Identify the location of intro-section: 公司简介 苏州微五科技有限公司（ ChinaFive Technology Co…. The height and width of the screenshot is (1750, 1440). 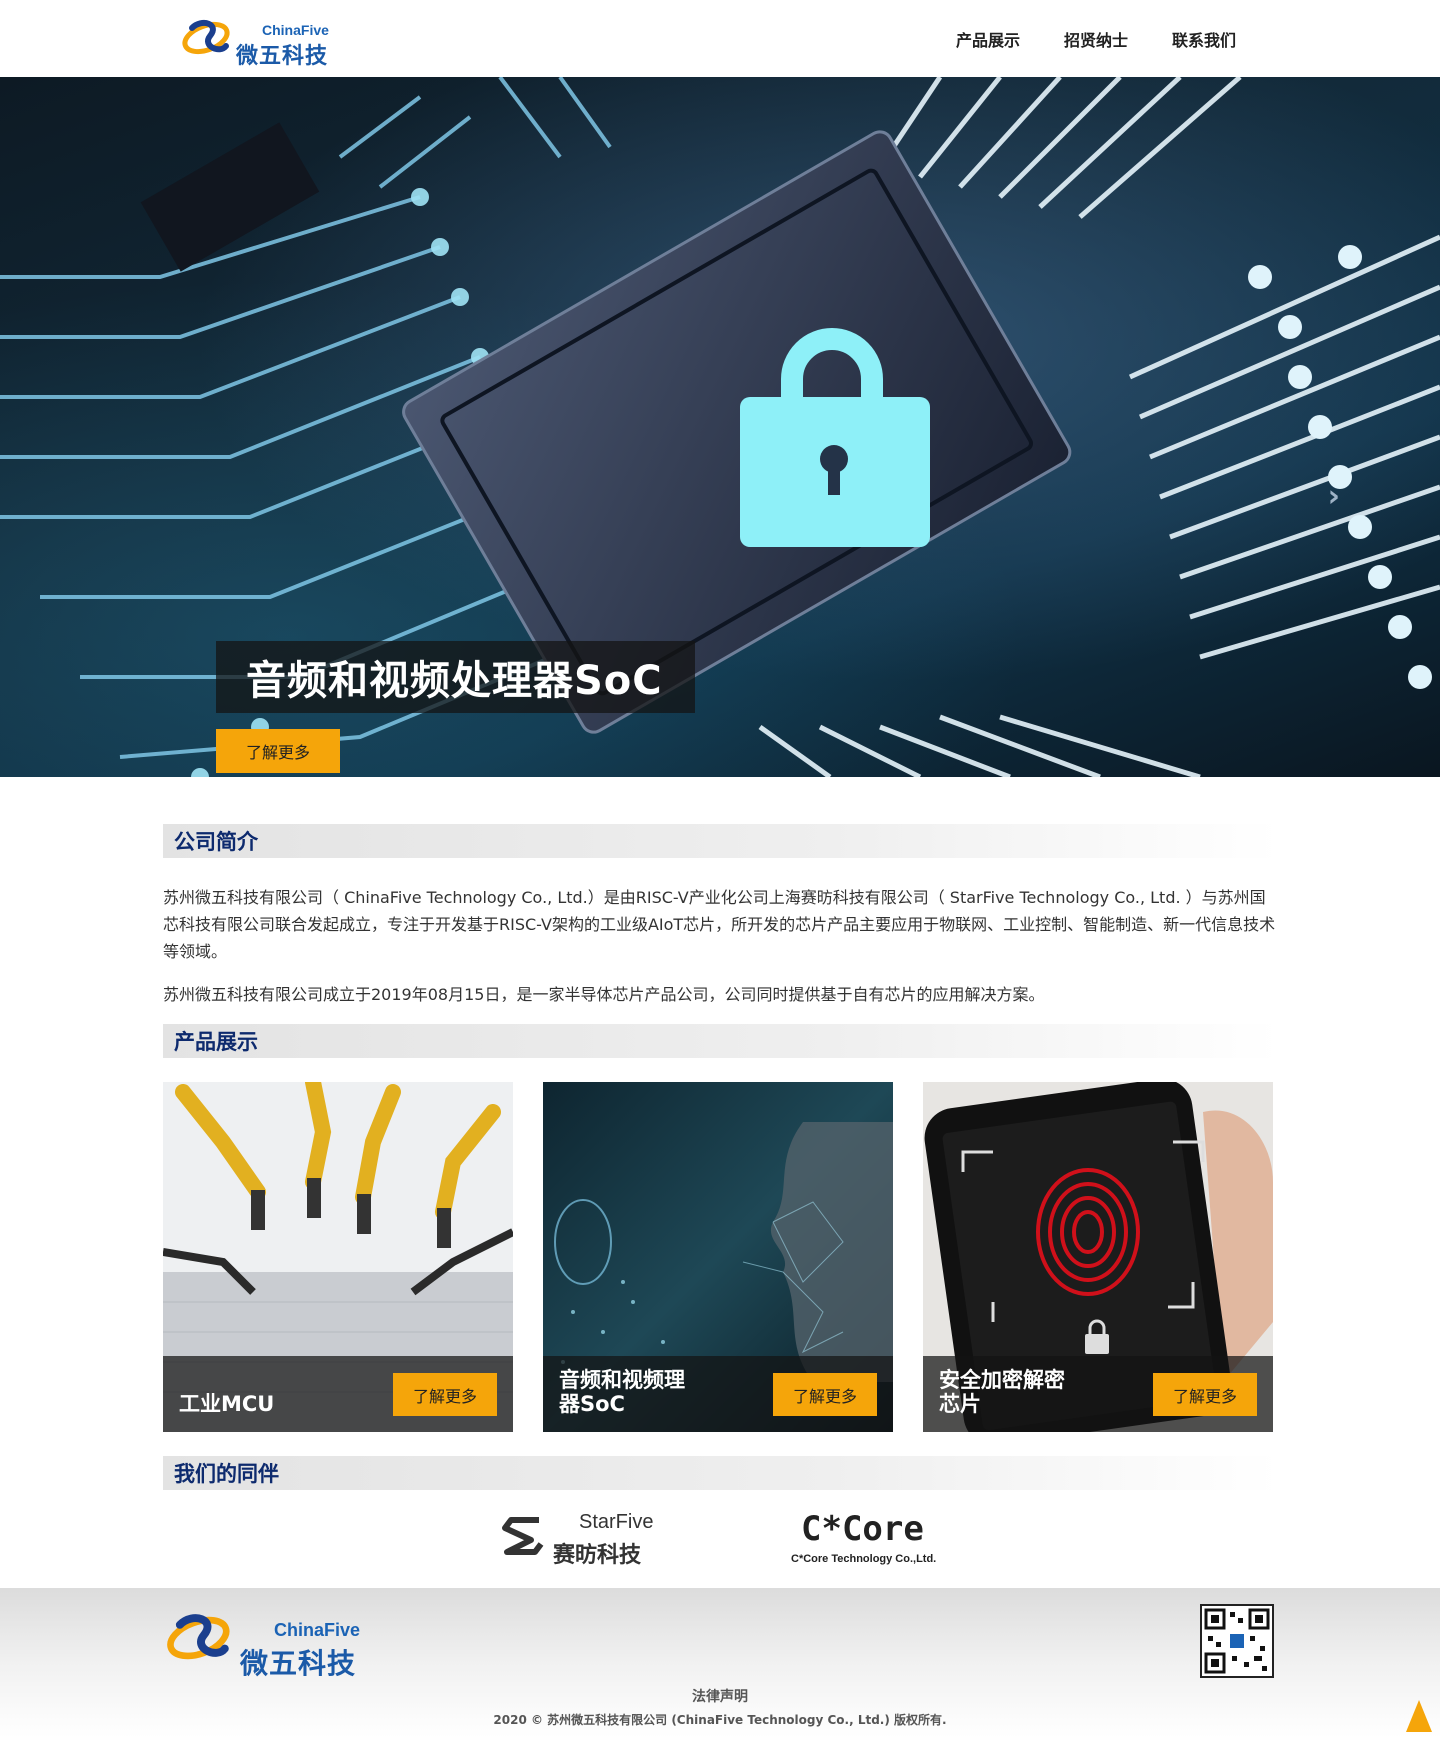
(721, 916).